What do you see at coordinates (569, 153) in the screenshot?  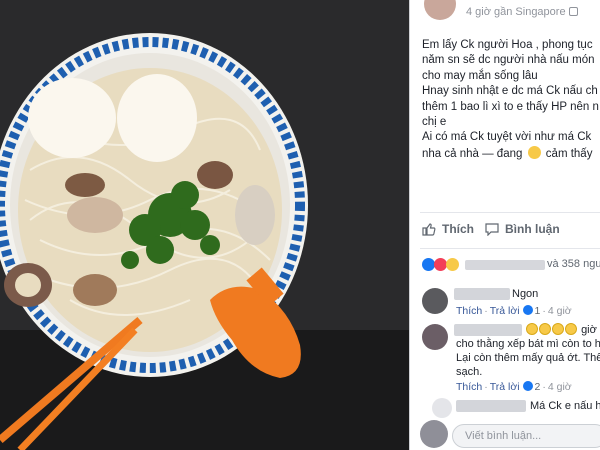 I see `feeling-text: cảm thấy` at bounding box center [569, 153].